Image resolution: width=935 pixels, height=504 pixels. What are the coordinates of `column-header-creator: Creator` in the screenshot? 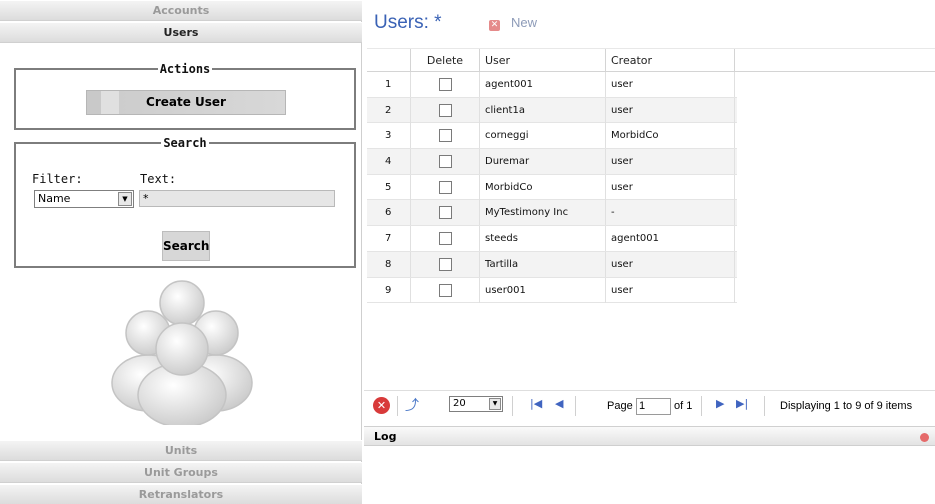 It's located at (670, 61).